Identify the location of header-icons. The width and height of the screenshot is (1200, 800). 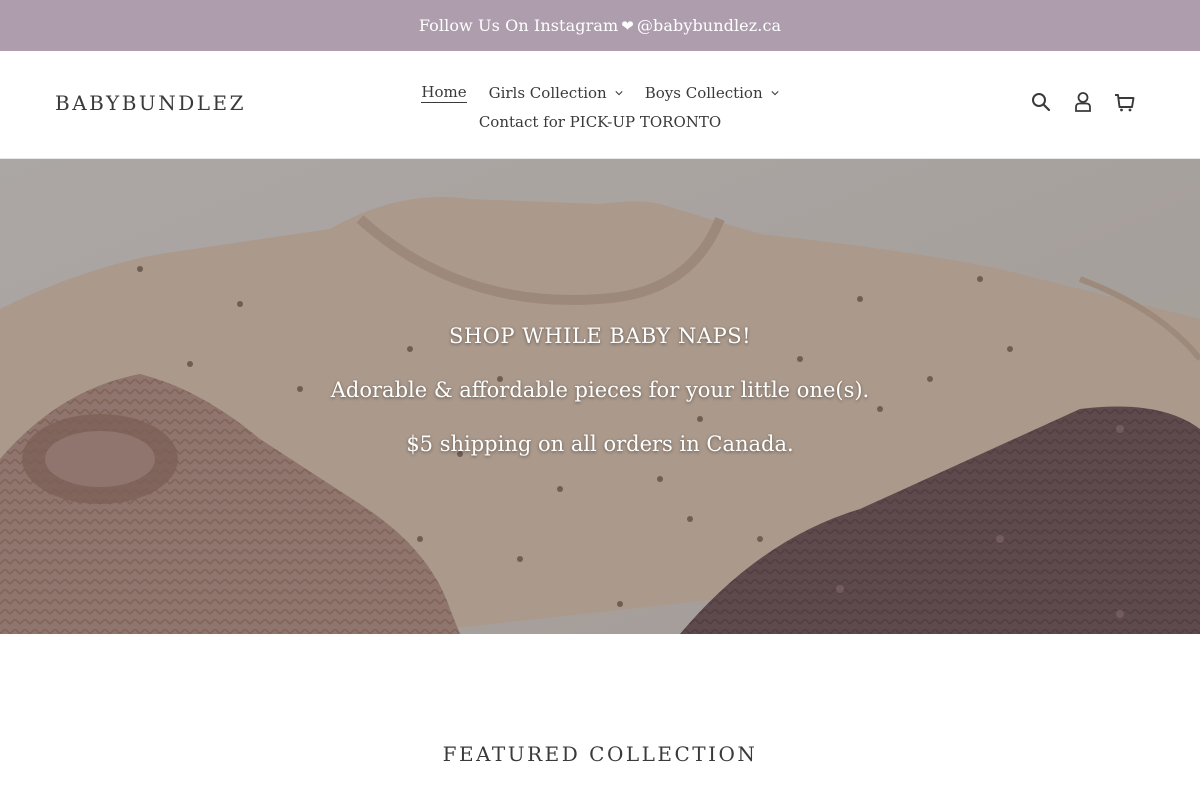
(1083, 102).